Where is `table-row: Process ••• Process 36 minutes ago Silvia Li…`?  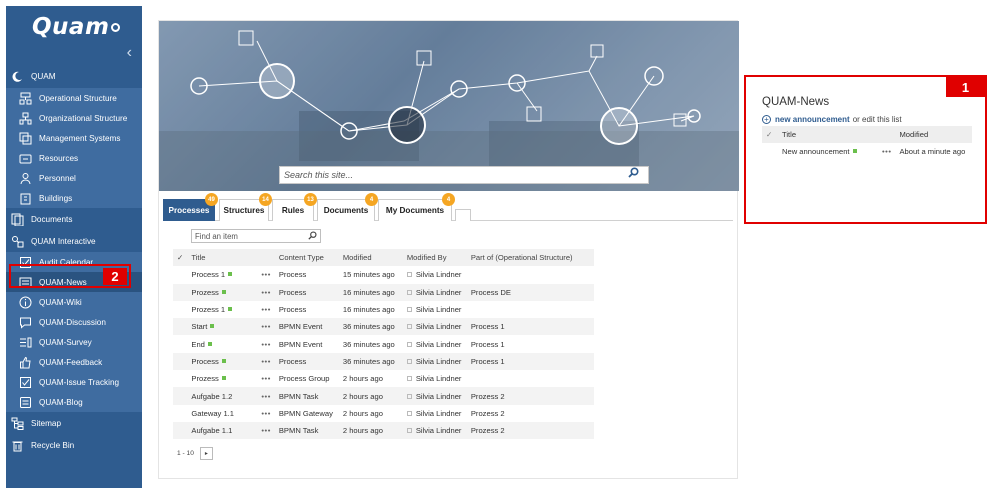
table-row: Process ••• Process 36 minutes ago Silvia Li… is located at coordinates (383, 361).